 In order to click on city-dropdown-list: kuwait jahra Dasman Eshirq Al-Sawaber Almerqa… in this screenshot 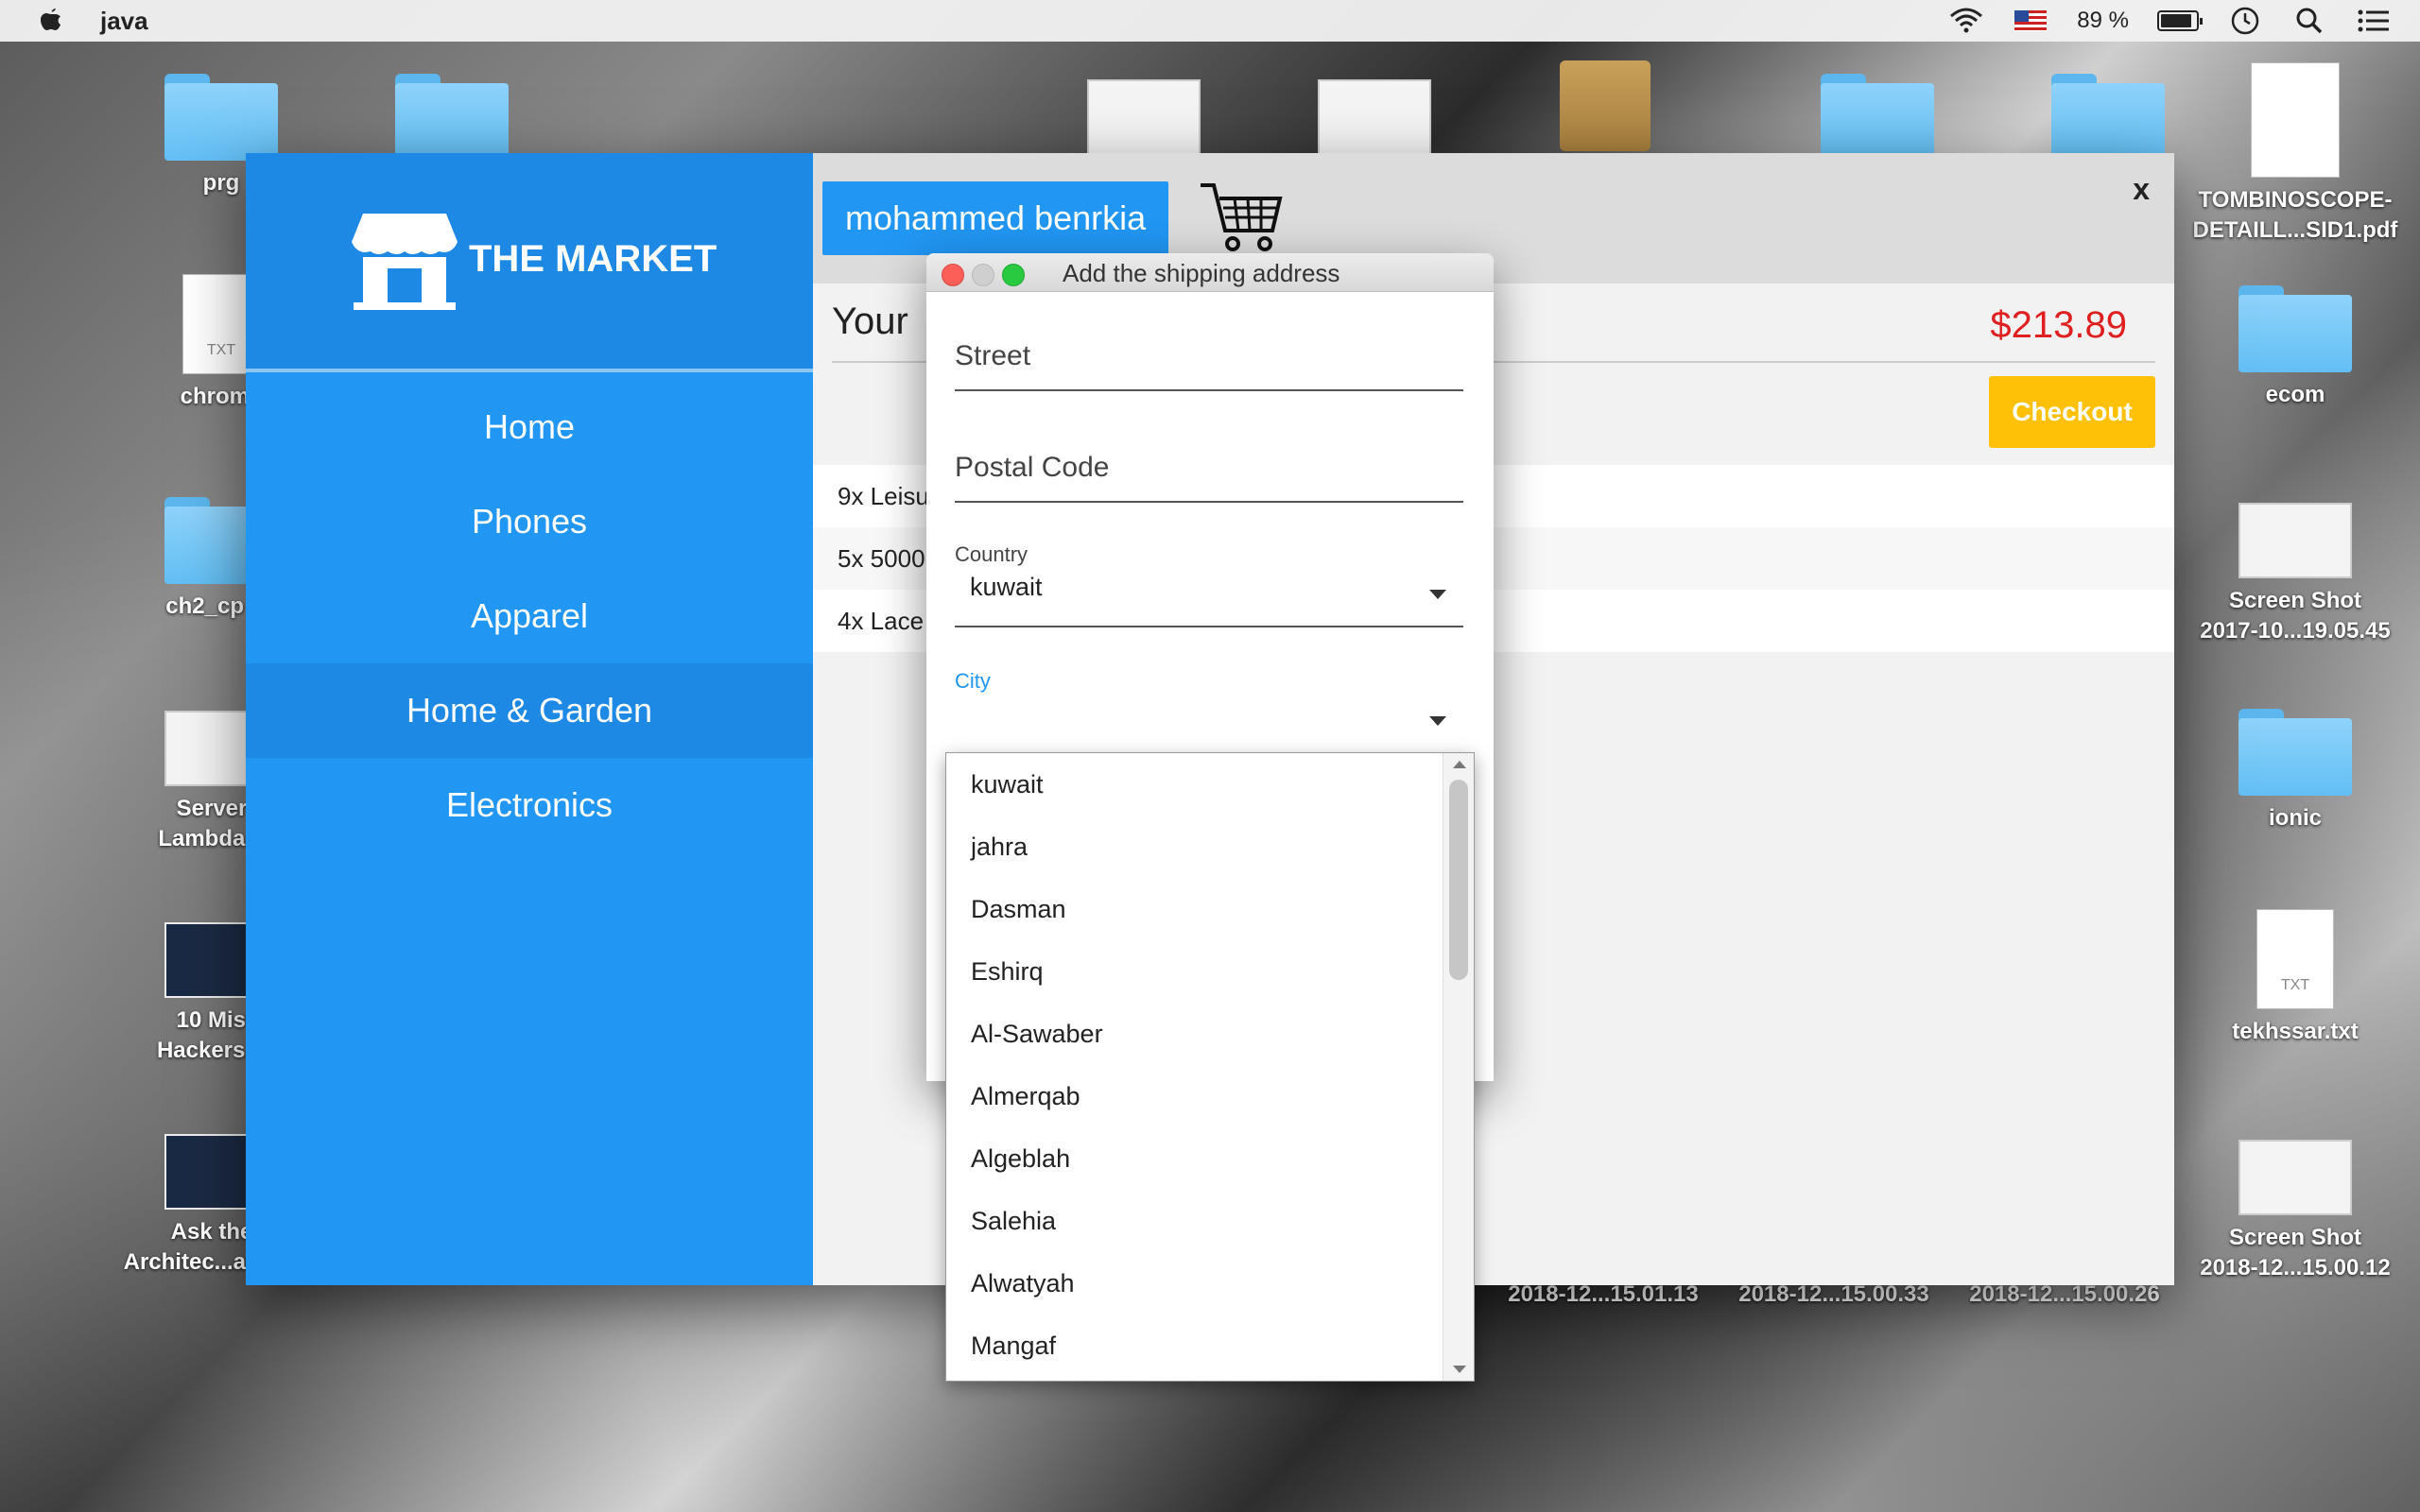, I will do `click(1210, 1067)`.